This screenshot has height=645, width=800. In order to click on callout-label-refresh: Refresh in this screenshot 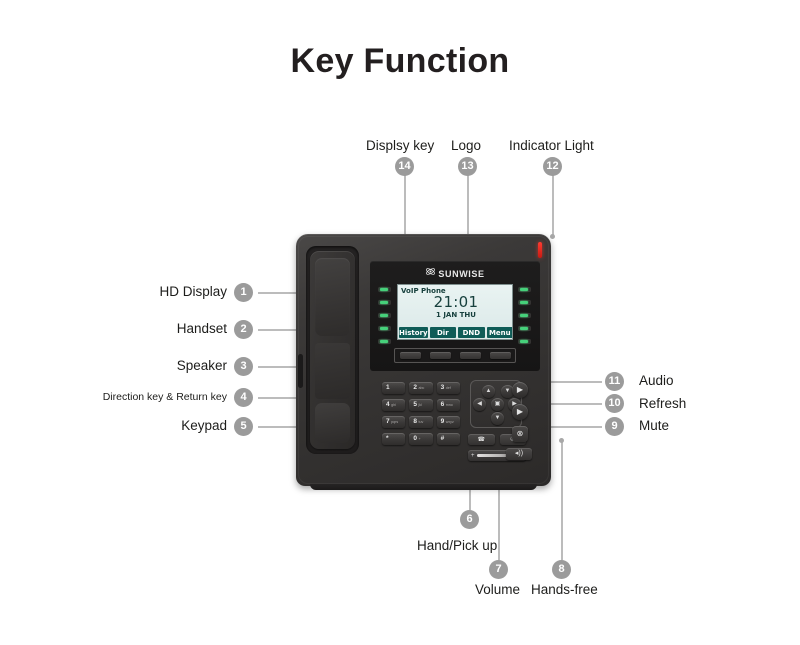, I will do `click(663, 403)`.